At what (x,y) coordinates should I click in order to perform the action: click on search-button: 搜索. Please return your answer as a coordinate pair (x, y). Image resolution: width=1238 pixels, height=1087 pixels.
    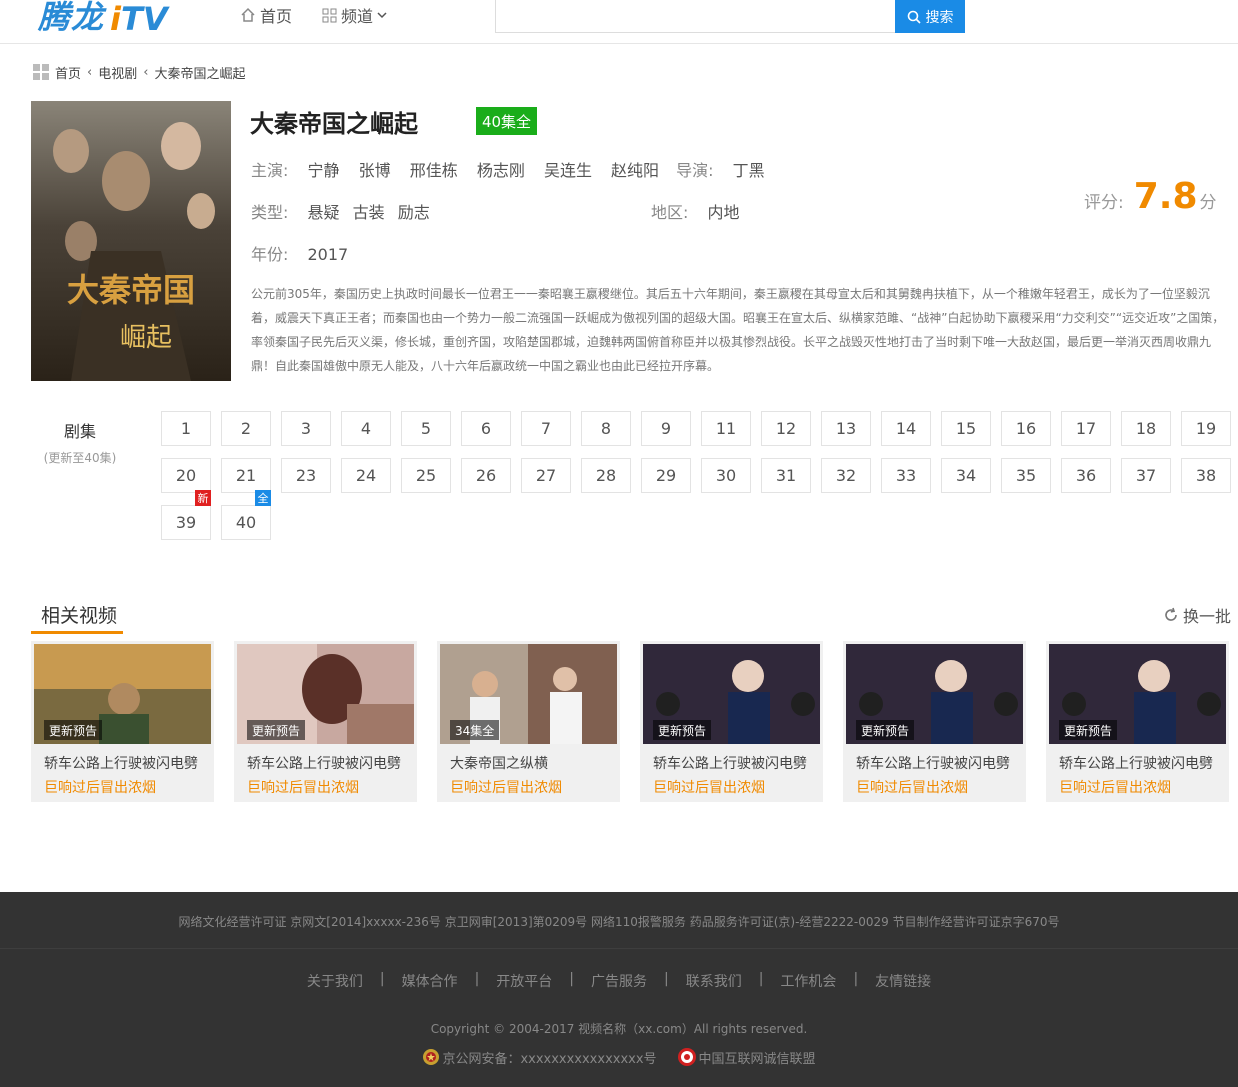
    Looking at the image, I should click on (930, 16).